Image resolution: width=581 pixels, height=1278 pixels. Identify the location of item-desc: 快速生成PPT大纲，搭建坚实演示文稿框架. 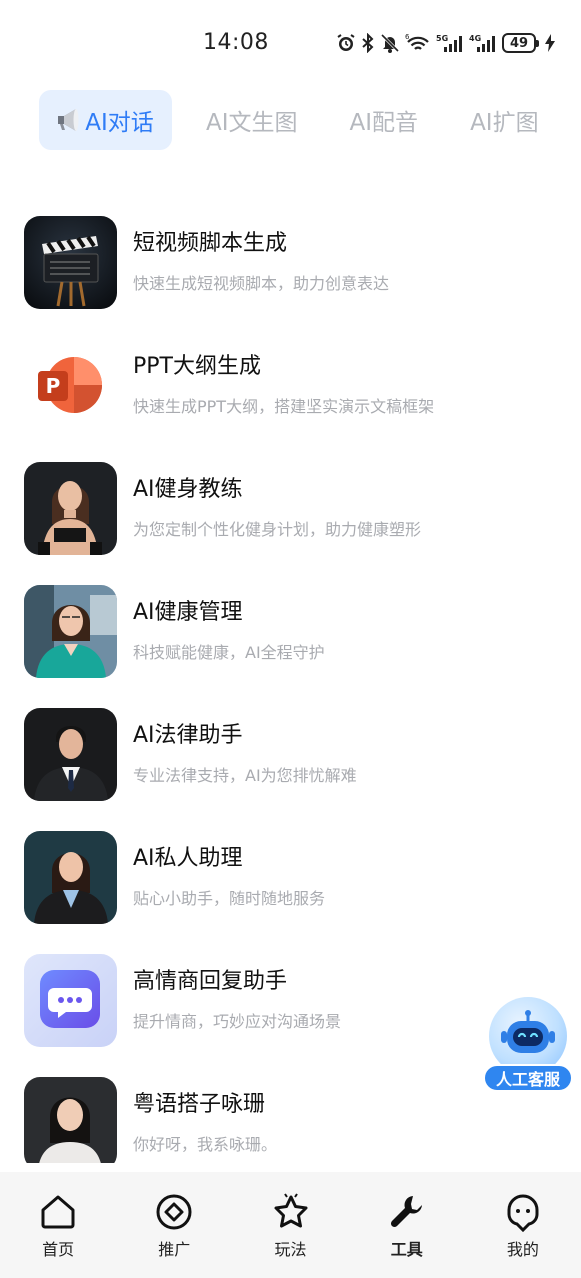
(284, 406).